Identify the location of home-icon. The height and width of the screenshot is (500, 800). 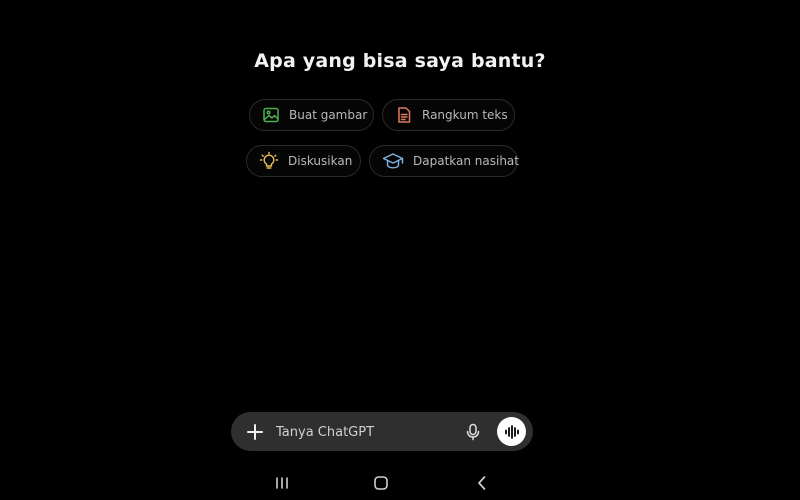
(381, 483).